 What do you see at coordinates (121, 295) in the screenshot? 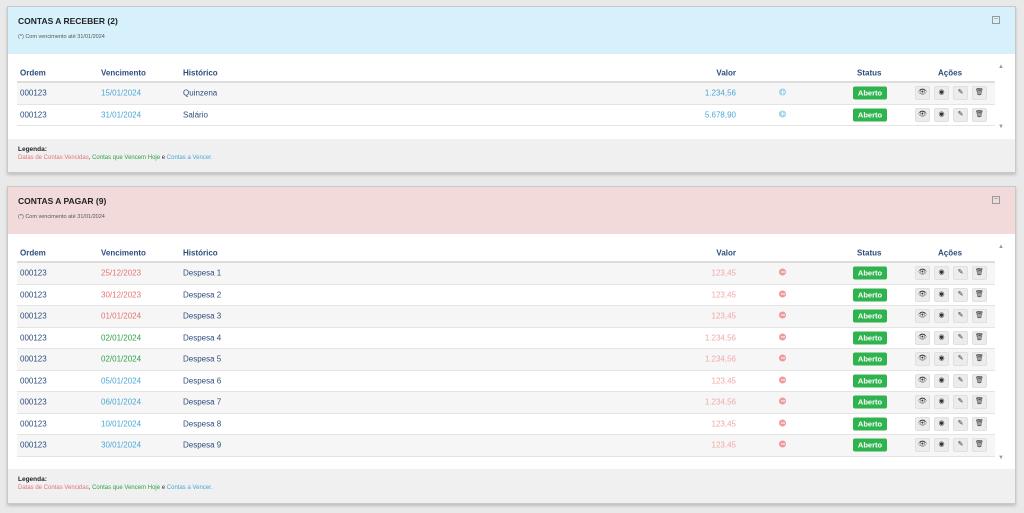
I see `vencimento-cell: 30/12/2023` at bounding box center [121, 295].